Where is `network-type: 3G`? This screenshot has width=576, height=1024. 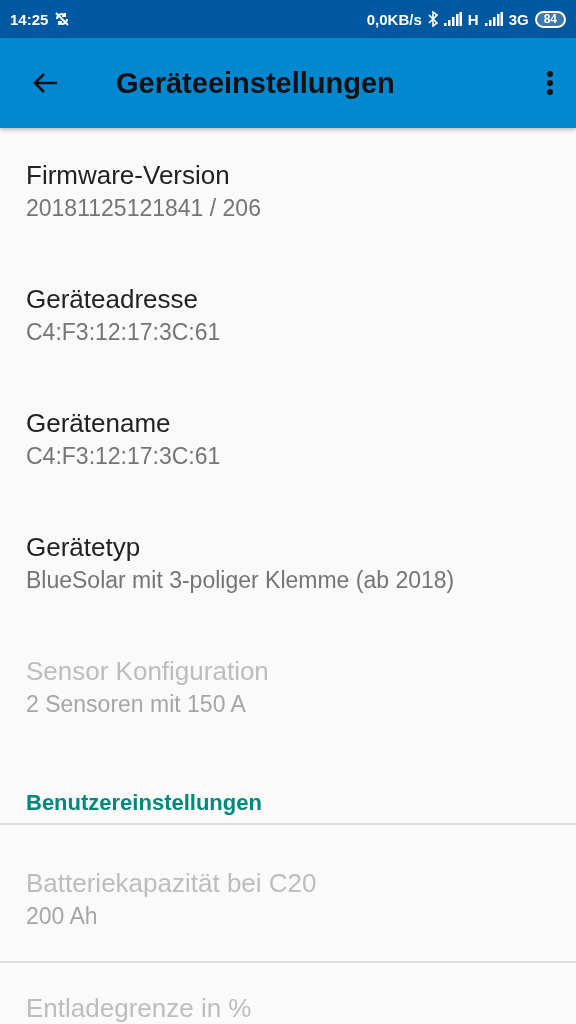
network-type: 3G is located at coordinates (518, 19).